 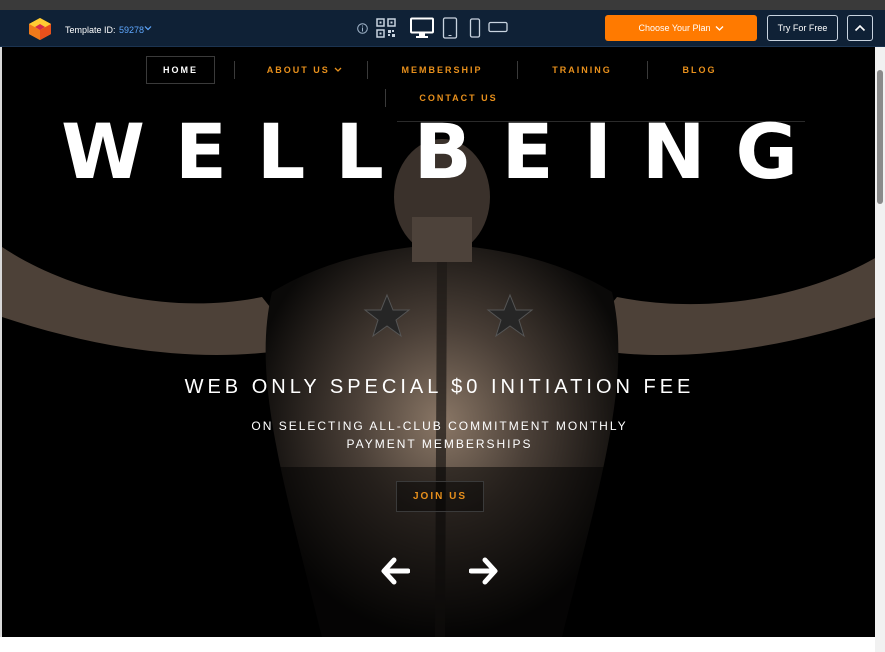 I want to click on hero-subtext-line-2: PAYMENT MEMBERSHIPS, so click(x=439, y=444).